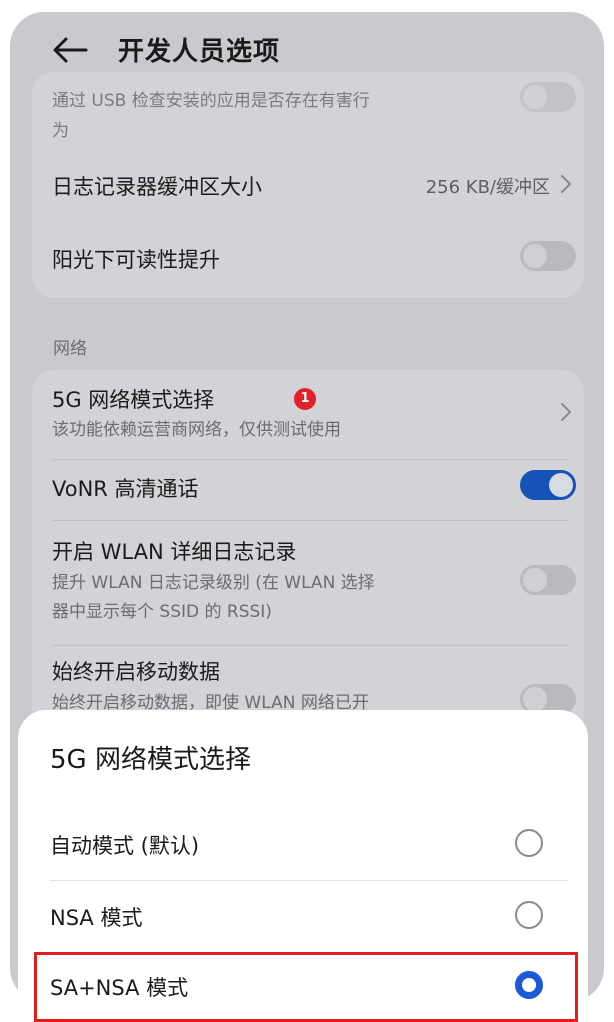  I want to click on sunlight-toggle, so click(548, 256).